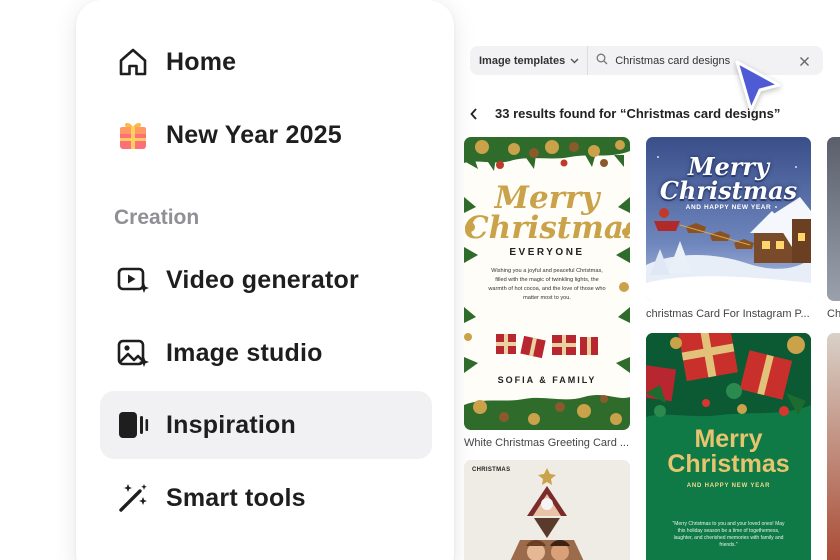 The width and height of the screenshot is (840, 560). Describe the element at coordinates (133, 62) in the screenshot. I see `home-icon` at that location.